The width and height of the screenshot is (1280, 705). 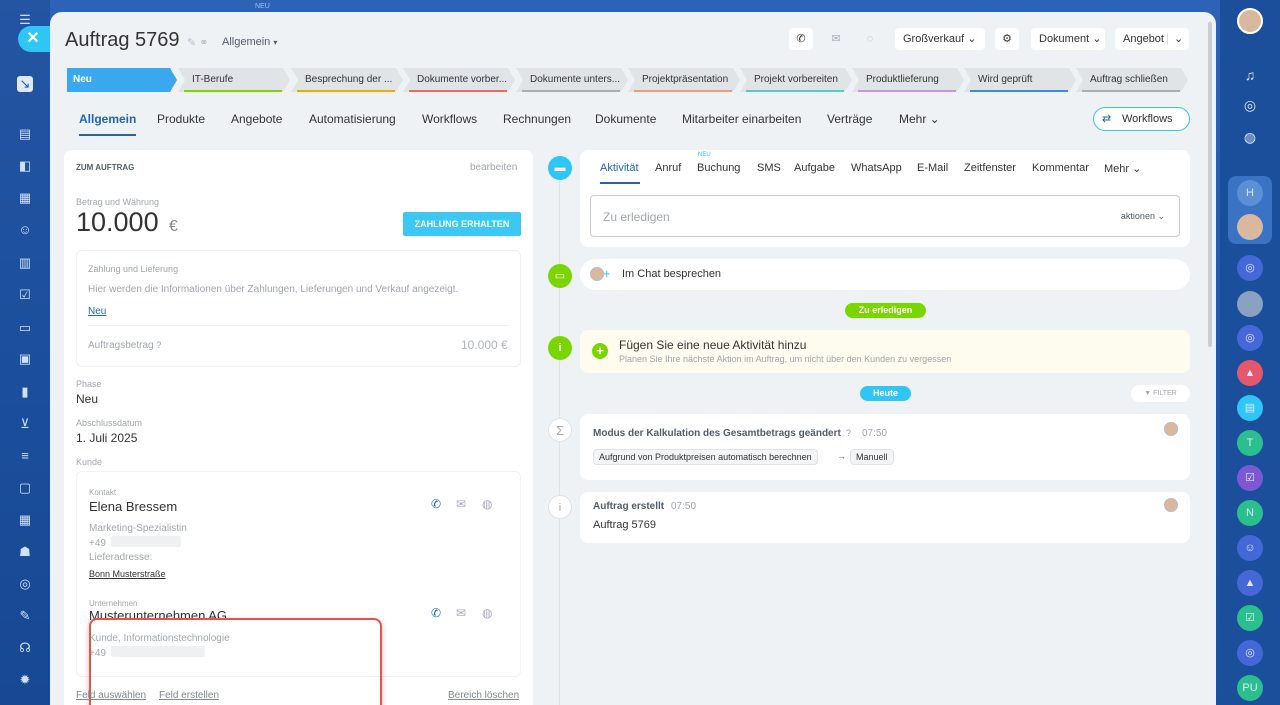 What do you see at coordinates (1250, 227) in the screenshot?
I see `chat-user-avatar` at bounding box center [1250, 227].